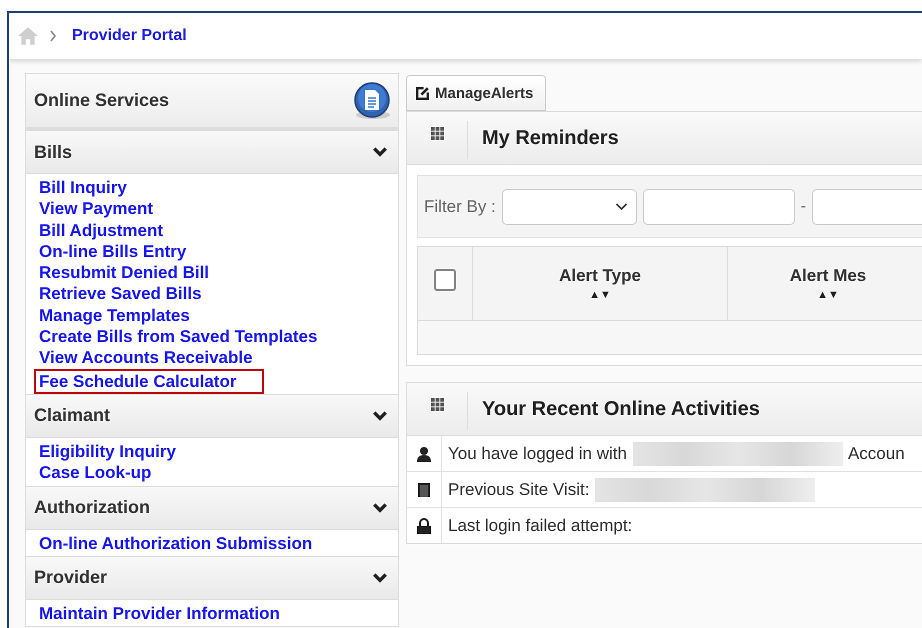 This screenshot has height=628, width=922. I want to click on panel-title: My Reminders, so click(550, 138).